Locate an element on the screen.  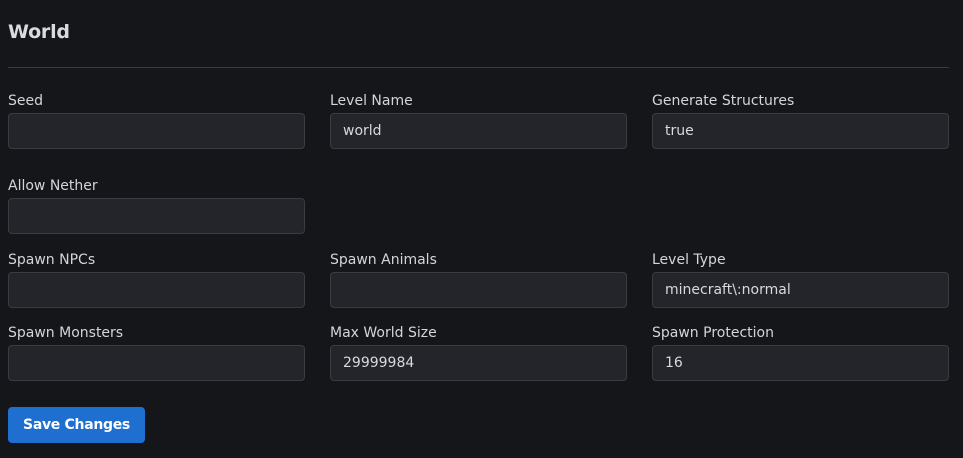
spawn-protection-label: Spawn Protection is located at coordinates (713, 333).